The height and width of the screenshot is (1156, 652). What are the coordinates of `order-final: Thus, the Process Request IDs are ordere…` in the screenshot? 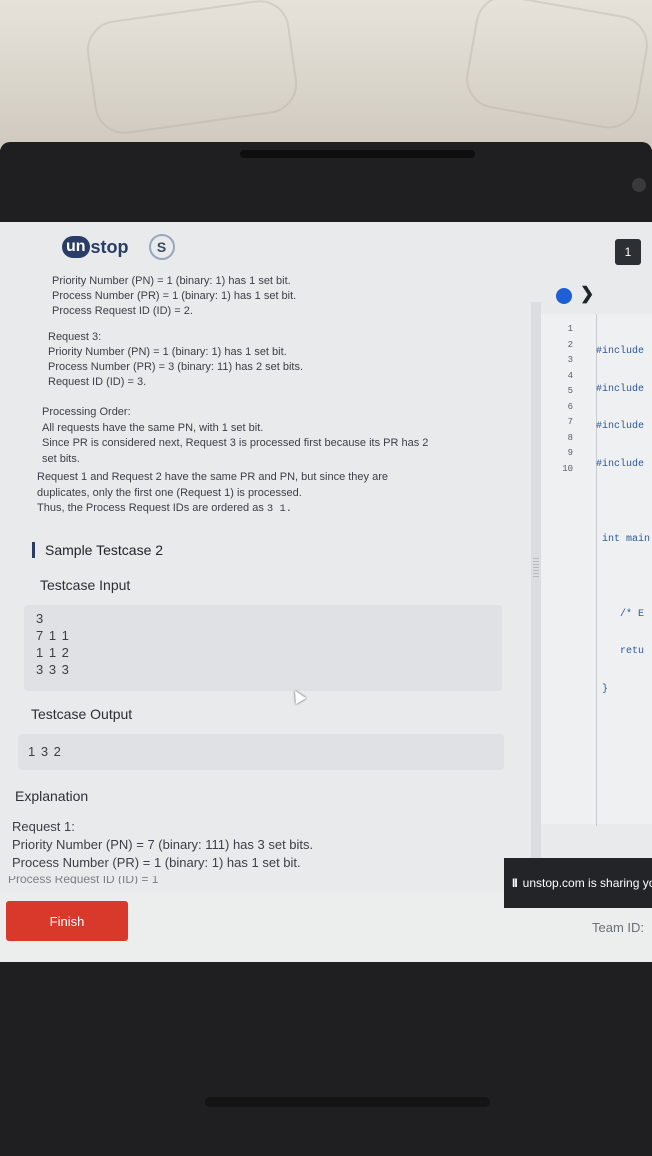 It's located at (212, 509).